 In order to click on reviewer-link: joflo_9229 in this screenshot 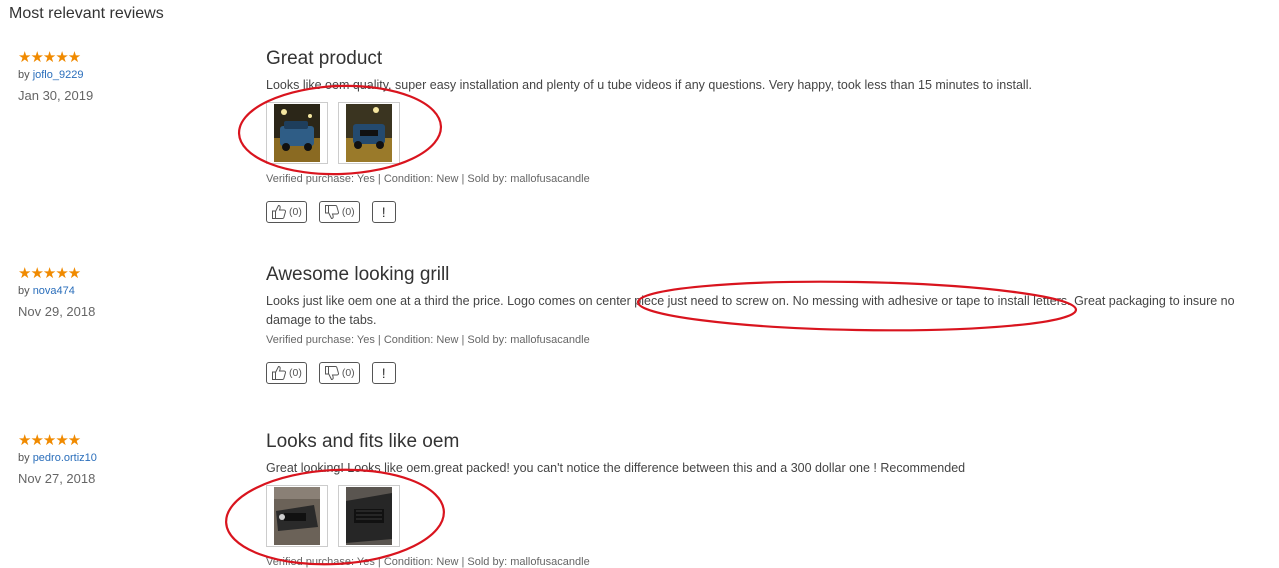, I will do `click(58, 75)`.